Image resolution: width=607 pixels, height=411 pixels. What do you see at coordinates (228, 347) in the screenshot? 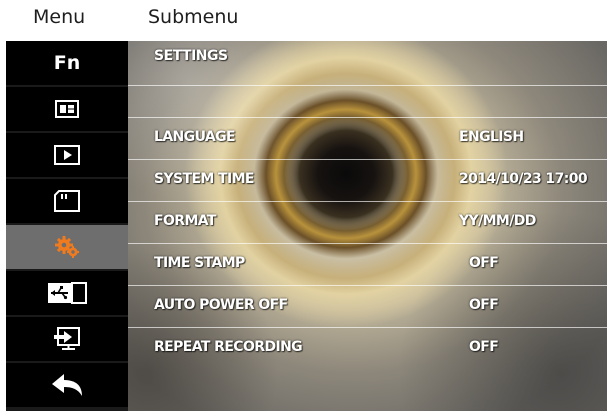
I see `setting-label: REPEAT RECORDING` at bounding box center [228, 347].